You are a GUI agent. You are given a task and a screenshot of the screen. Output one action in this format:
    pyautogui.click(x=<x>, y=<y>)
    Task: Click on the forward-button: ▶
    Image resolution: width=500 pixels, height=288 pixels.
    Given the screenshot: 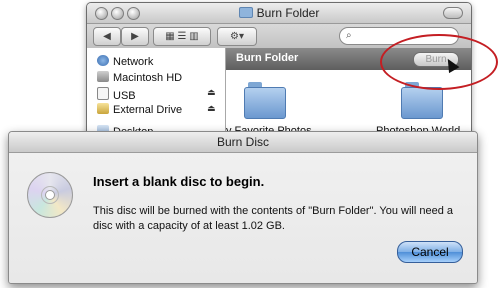 What is the action you would take?
    pyautogui.click(x=135, y=36)
    